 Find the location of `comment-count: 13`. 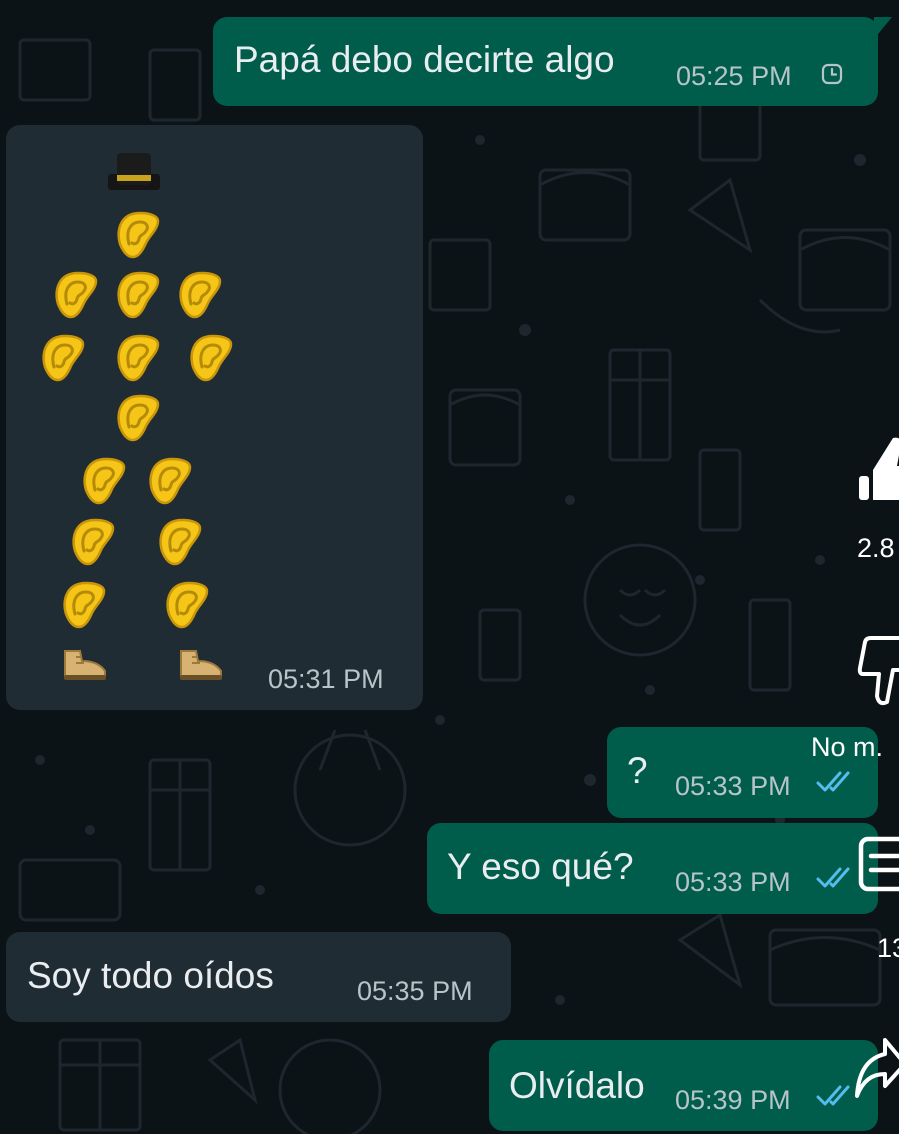

comment-count: 13 is located at coordinates (888, 948).